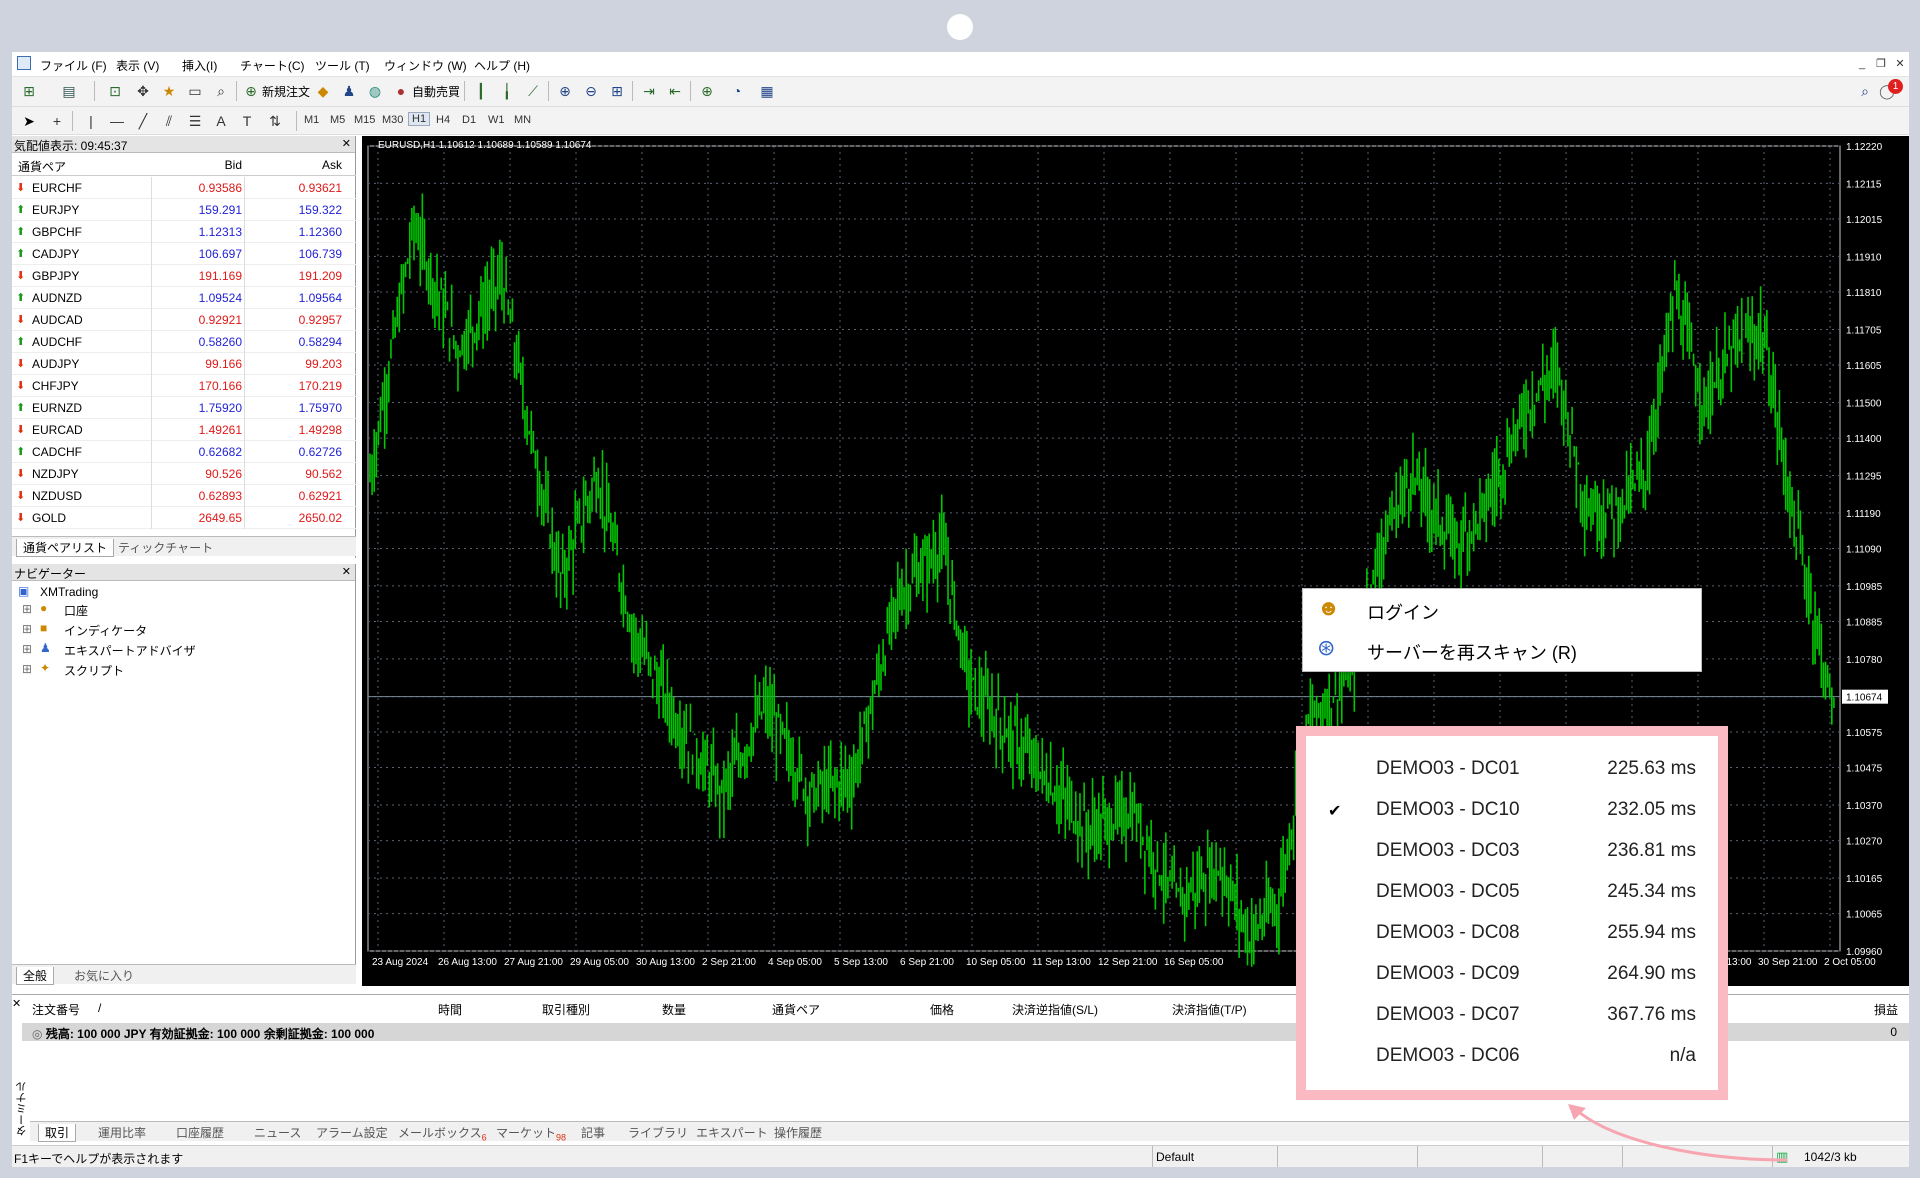 The height and width of the screenshot is (1178, 1920). What do you see at coordinates (272, 65) in the screenshot?
I see `menu-chart: チャート(C)` at bounding box center [272, 65].